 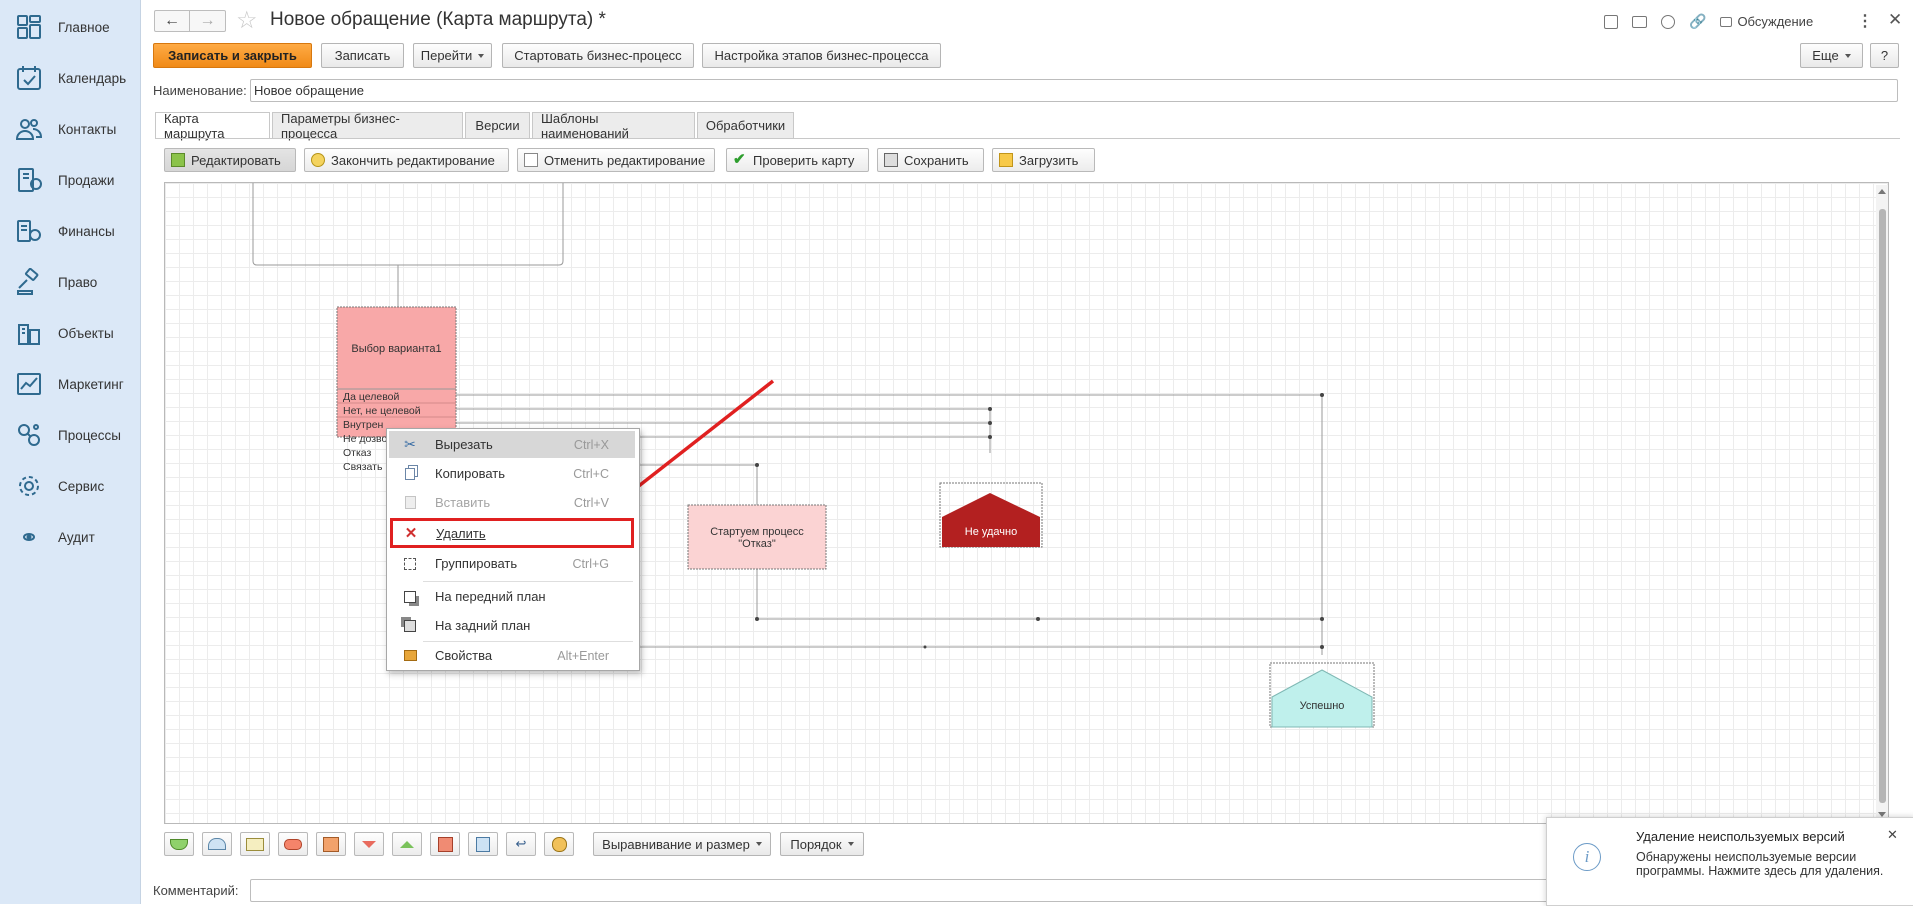 I want to click on condition-shape-icon, so click(x=293, y=844).